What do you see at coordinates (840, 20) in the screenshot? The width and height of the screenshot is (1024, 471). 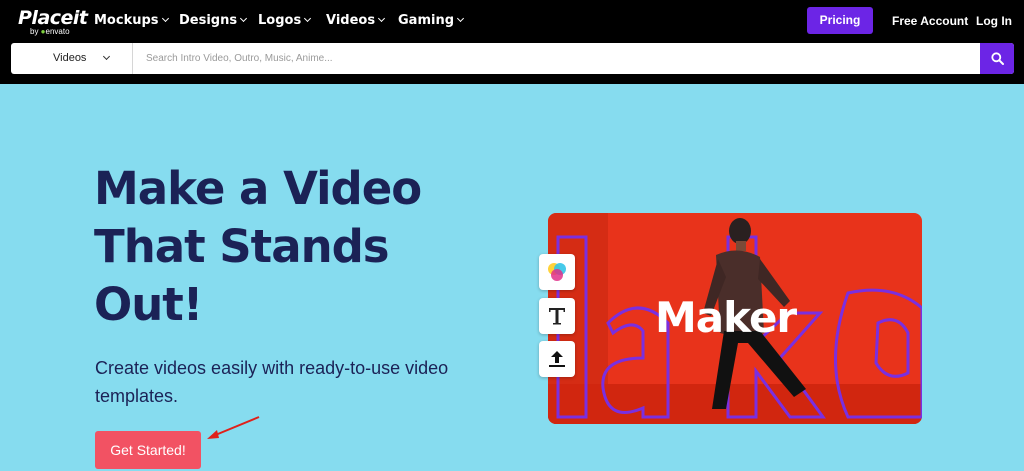 I see `pricing-button: Pricing` at bounding box center [840, 20].